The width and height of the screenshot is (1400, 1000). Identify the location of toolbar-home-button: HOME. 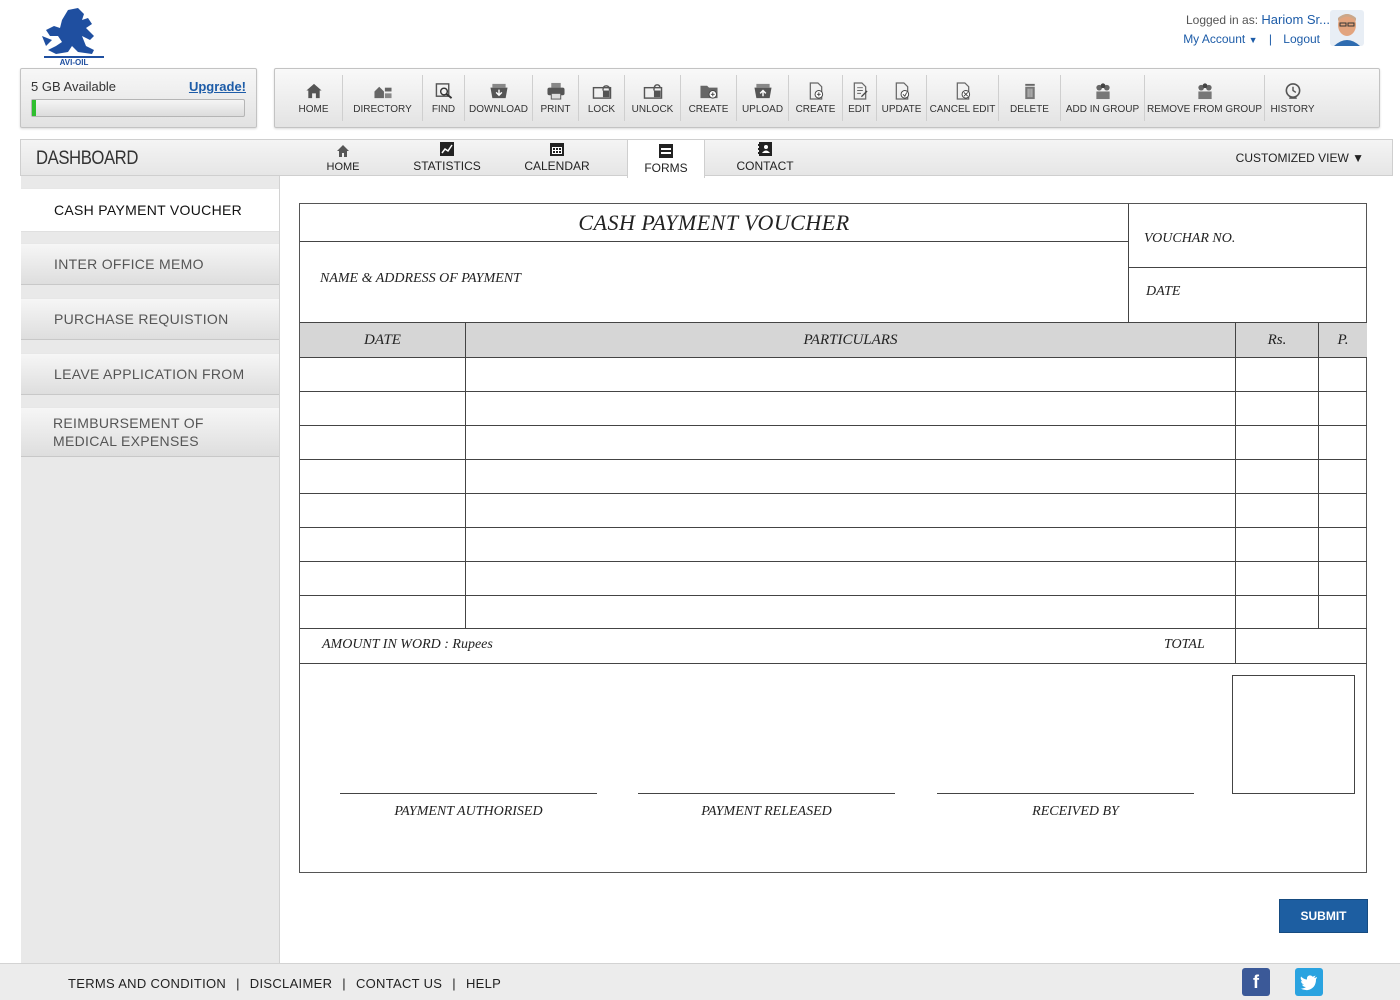
(314, 98).